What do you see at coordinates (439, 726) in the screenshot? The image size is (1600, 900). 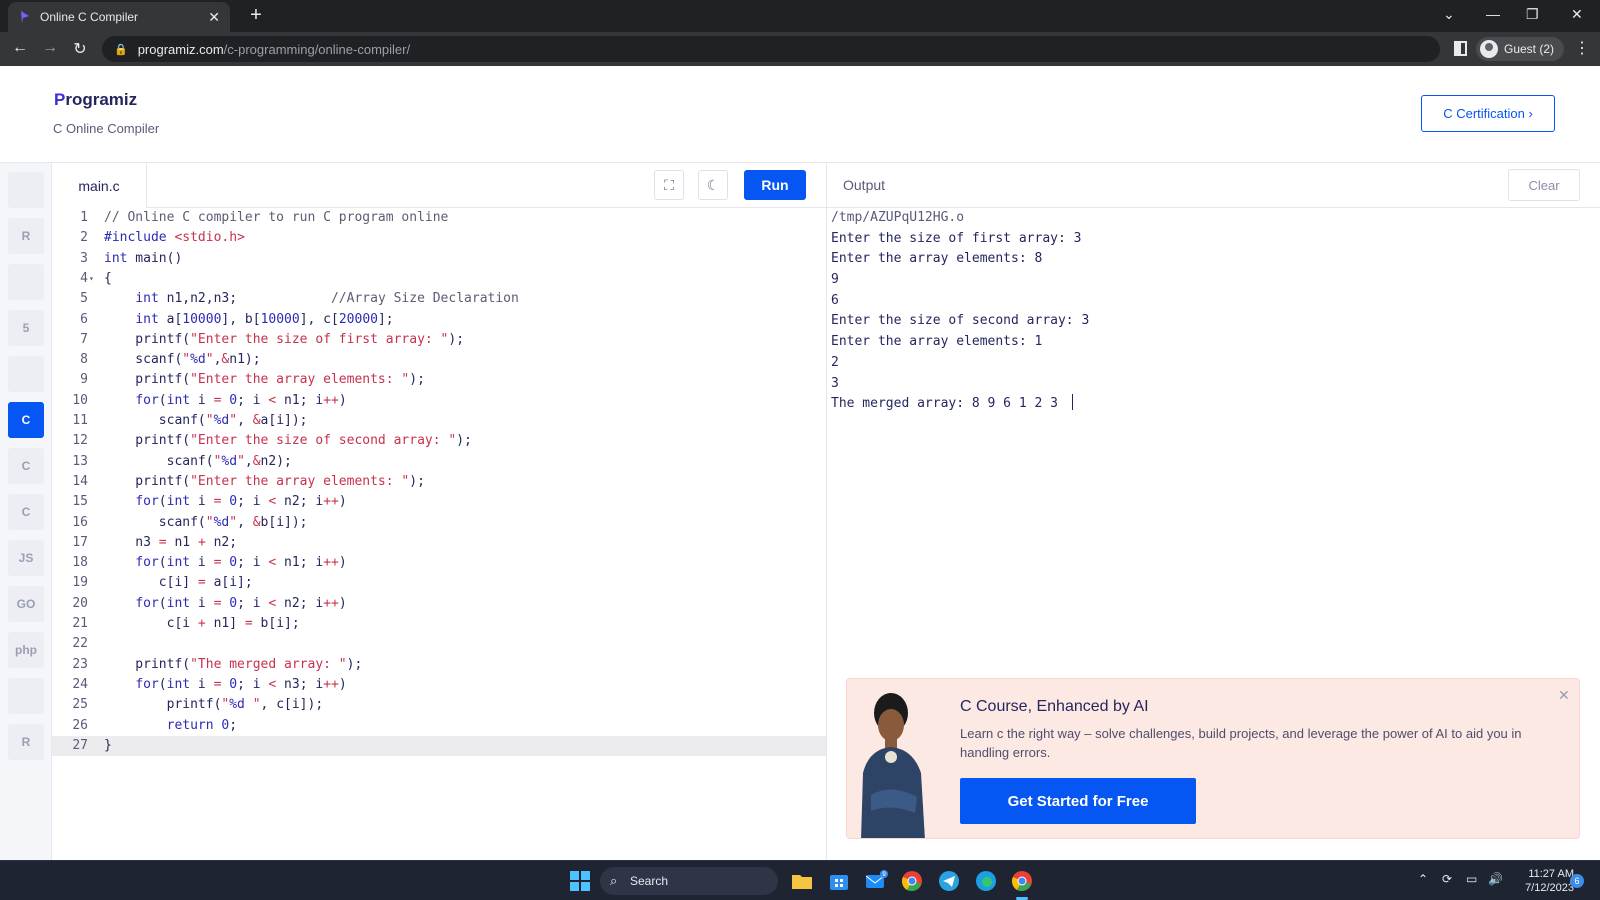 I see `code-line: 26 return 0;` at bounding box center [439, 726].